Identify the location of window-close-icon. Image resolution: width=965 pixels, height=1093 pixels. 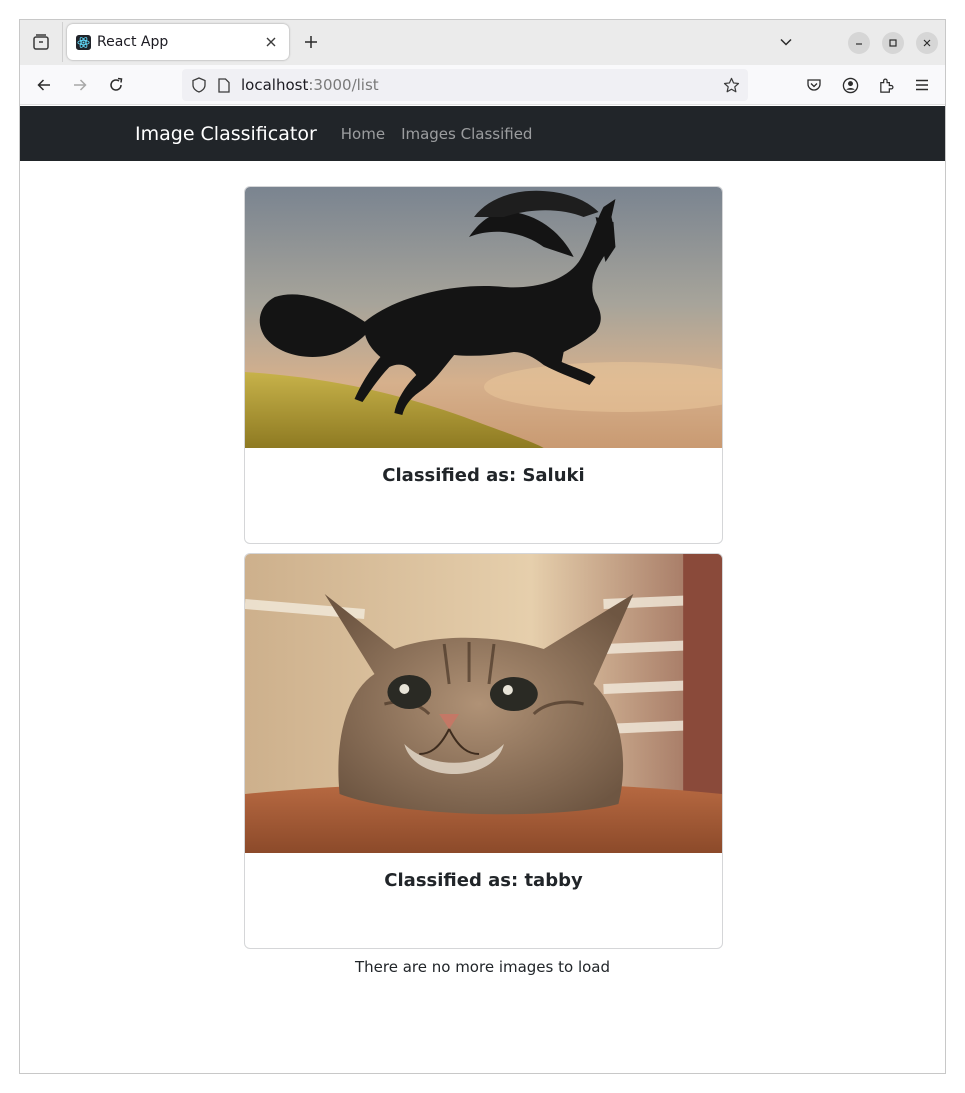
(927, 43).